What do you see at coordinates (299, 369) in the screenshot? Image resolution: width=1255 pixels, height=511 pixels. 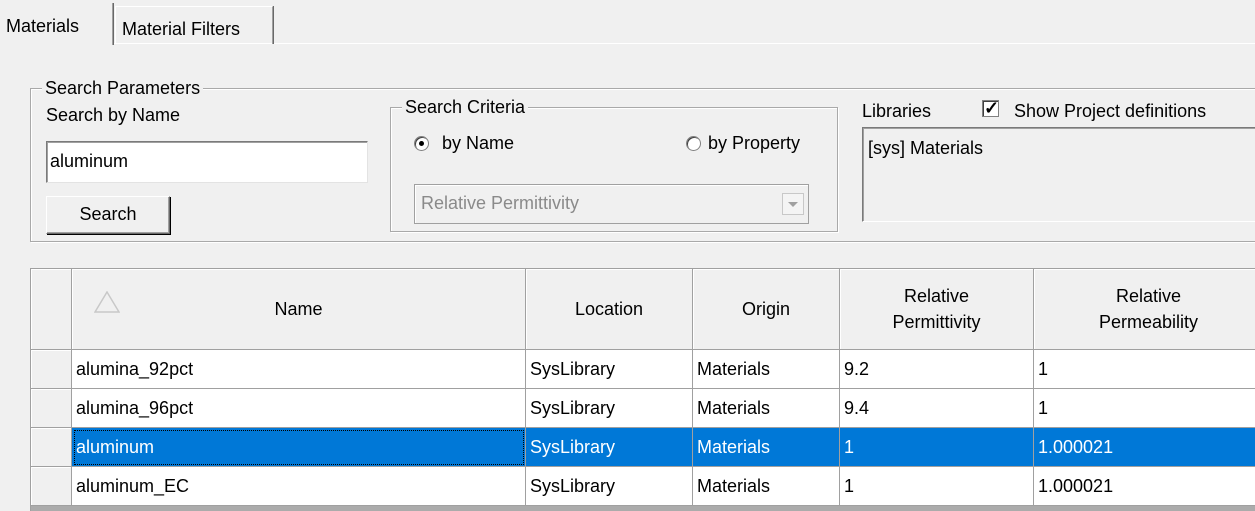 I see `cell-name: alumina_92pct` at bounding box center [299, 369].